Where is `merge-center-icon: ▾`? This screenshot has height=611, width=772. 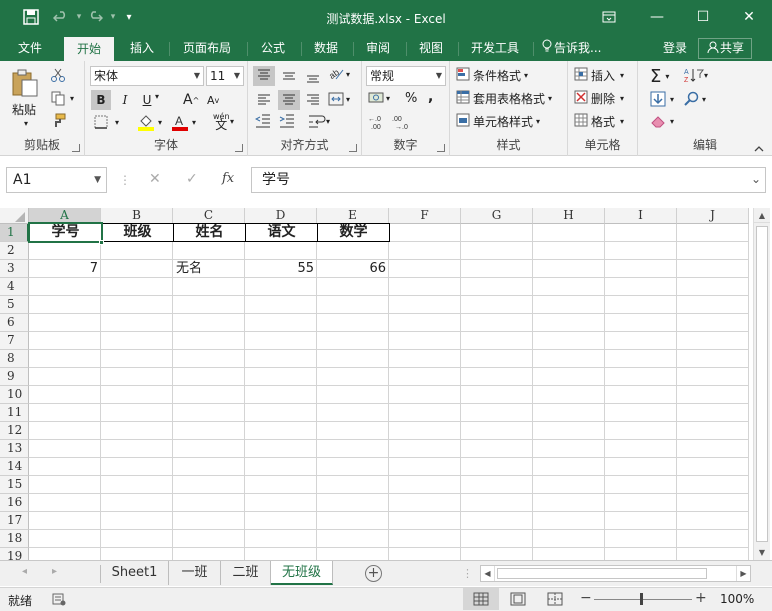 merge-center-icon: ▾ is located at coordinates (339, 99).